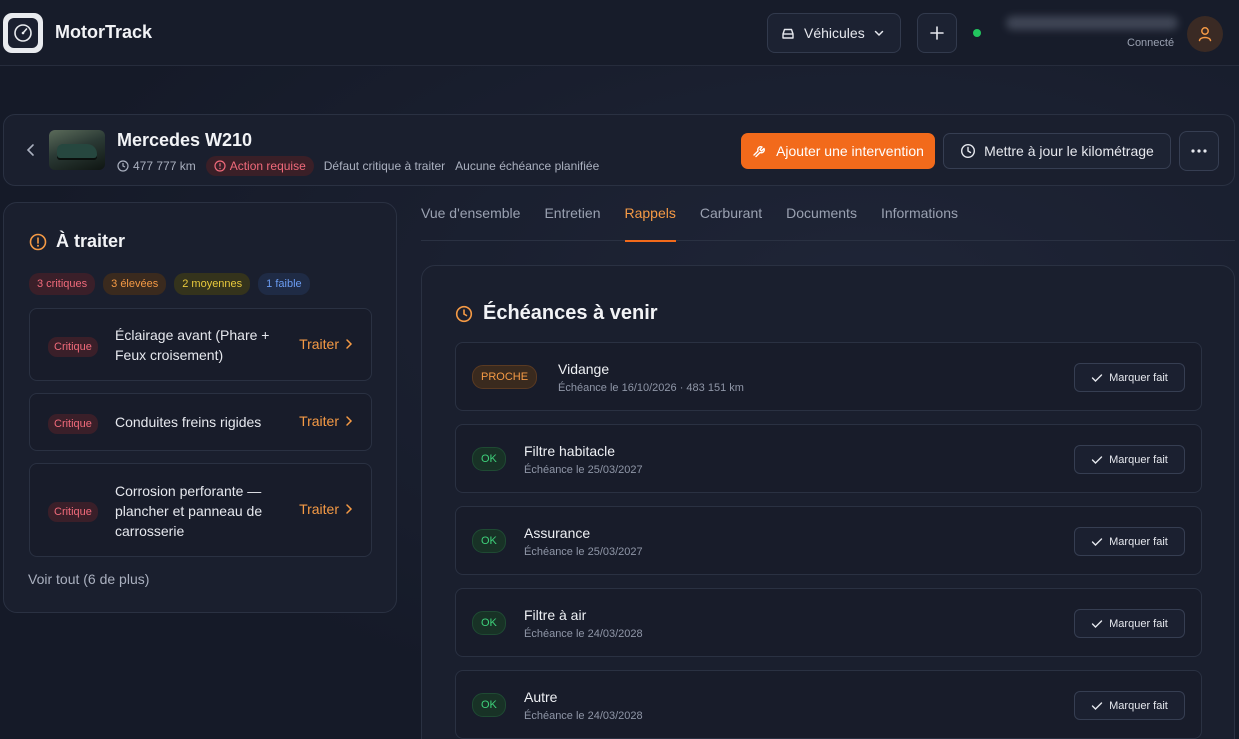 The image size is (1239, 739). Describe the element at coordinates (1199, 151) in the screenshot. I see `more-options-button` at that location.